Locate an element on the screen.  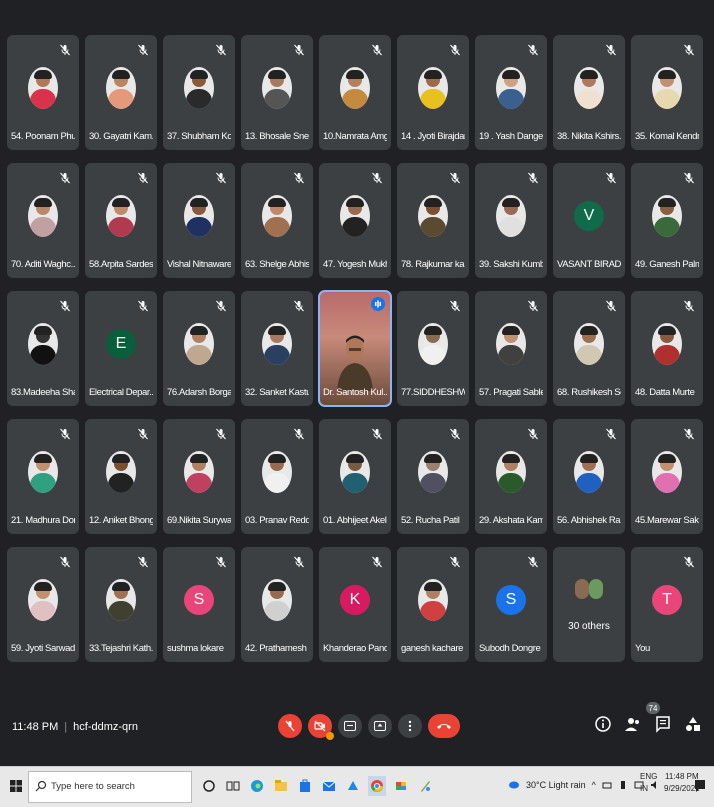
usb-icon is located at coordinates (623, 785).